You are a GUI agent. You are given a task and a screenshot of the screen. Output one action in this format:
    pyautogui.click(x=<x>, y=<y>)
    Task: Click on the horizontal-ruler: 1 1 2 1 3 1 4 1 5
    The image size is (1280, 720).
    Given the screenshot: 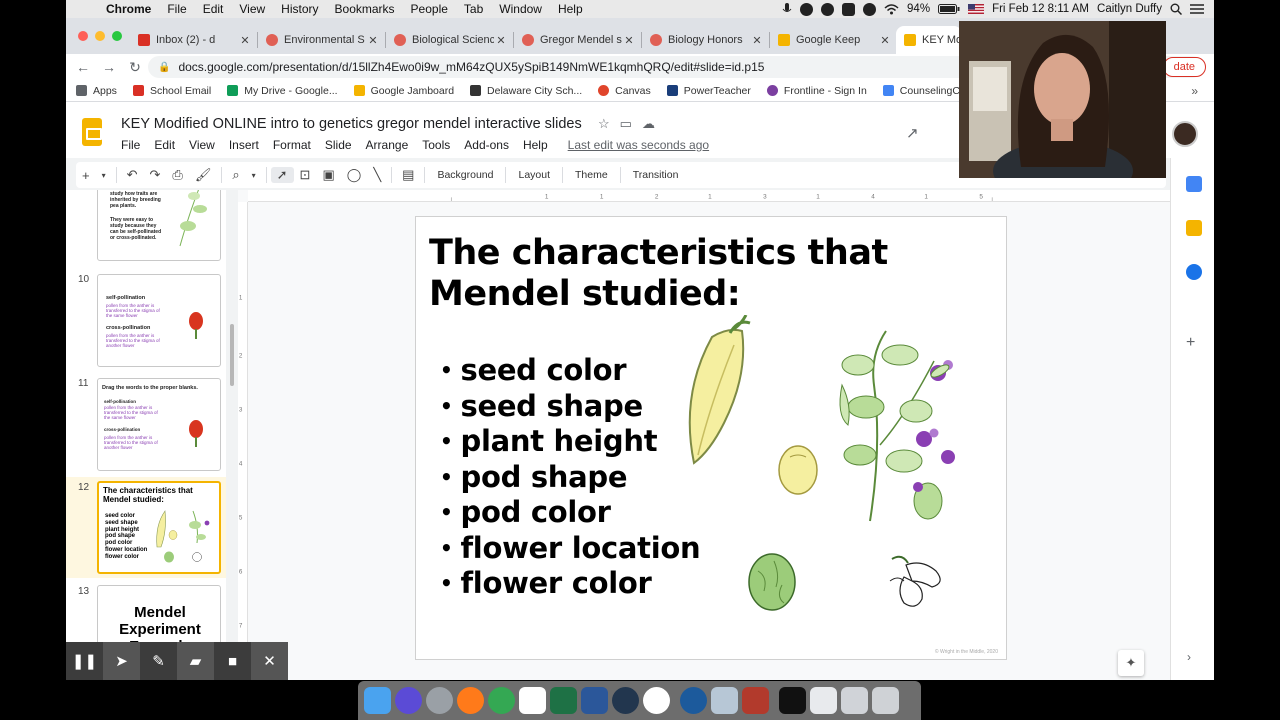 What is the action you would take?
    pyautogui.click(x=709, y=196)
    